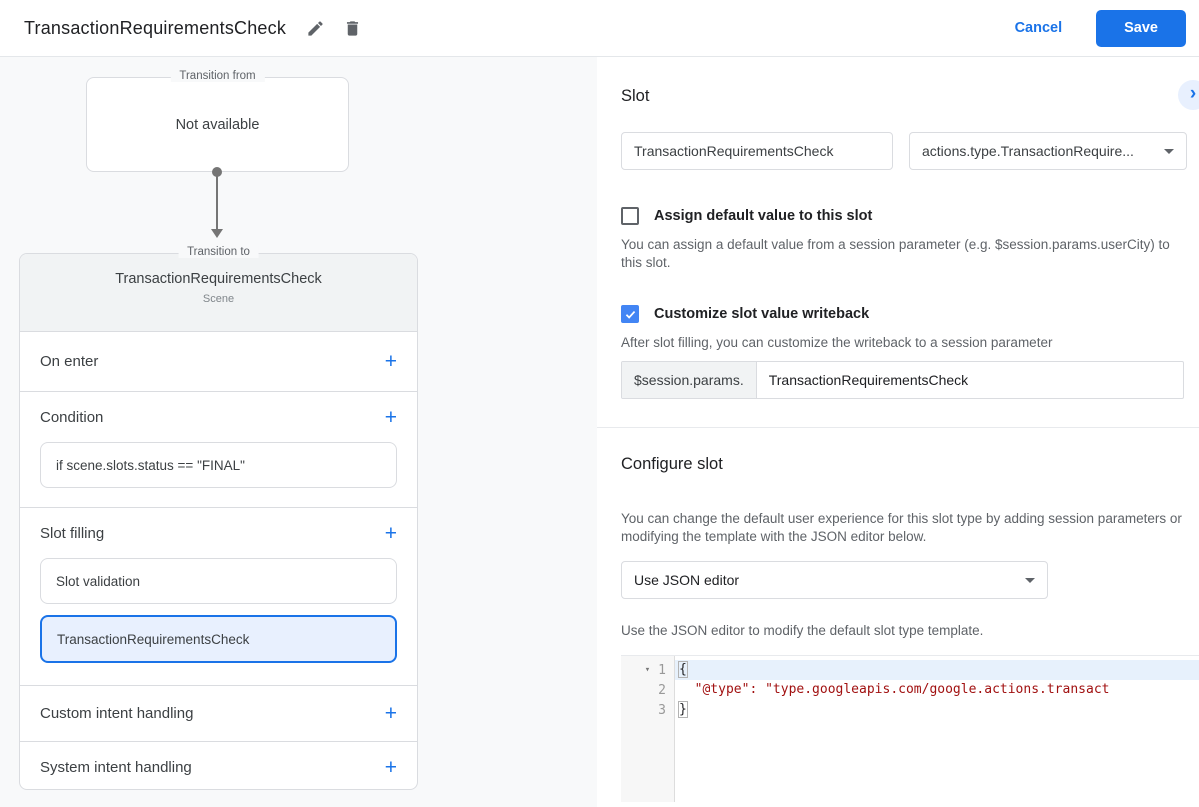 Image resolution: width=1199 pixels, height=807 pixels. I want to click on connector-line, so click(217, 201).